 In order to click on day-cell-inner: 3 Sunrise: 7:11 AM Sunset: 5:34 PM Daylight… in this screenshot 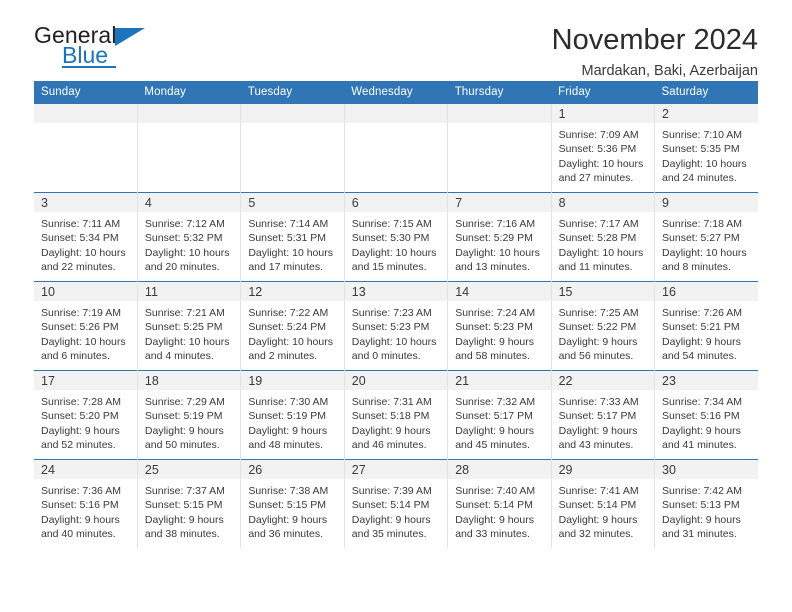, I will do `click(85, 237)`.